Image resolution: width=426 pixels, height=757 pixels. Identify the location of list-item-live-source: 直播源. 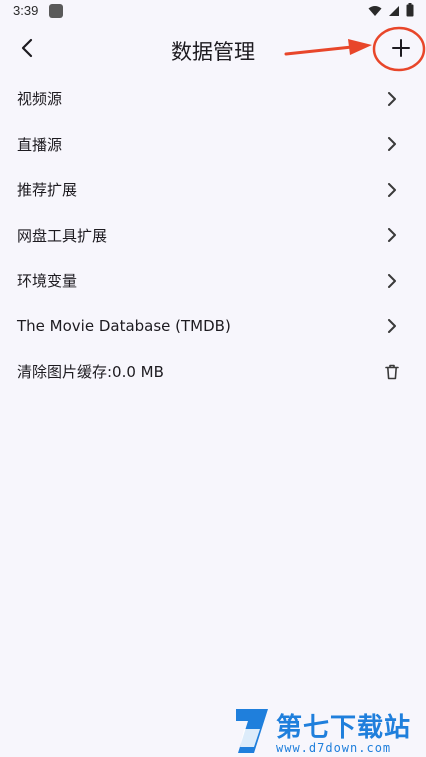
(213, 145).